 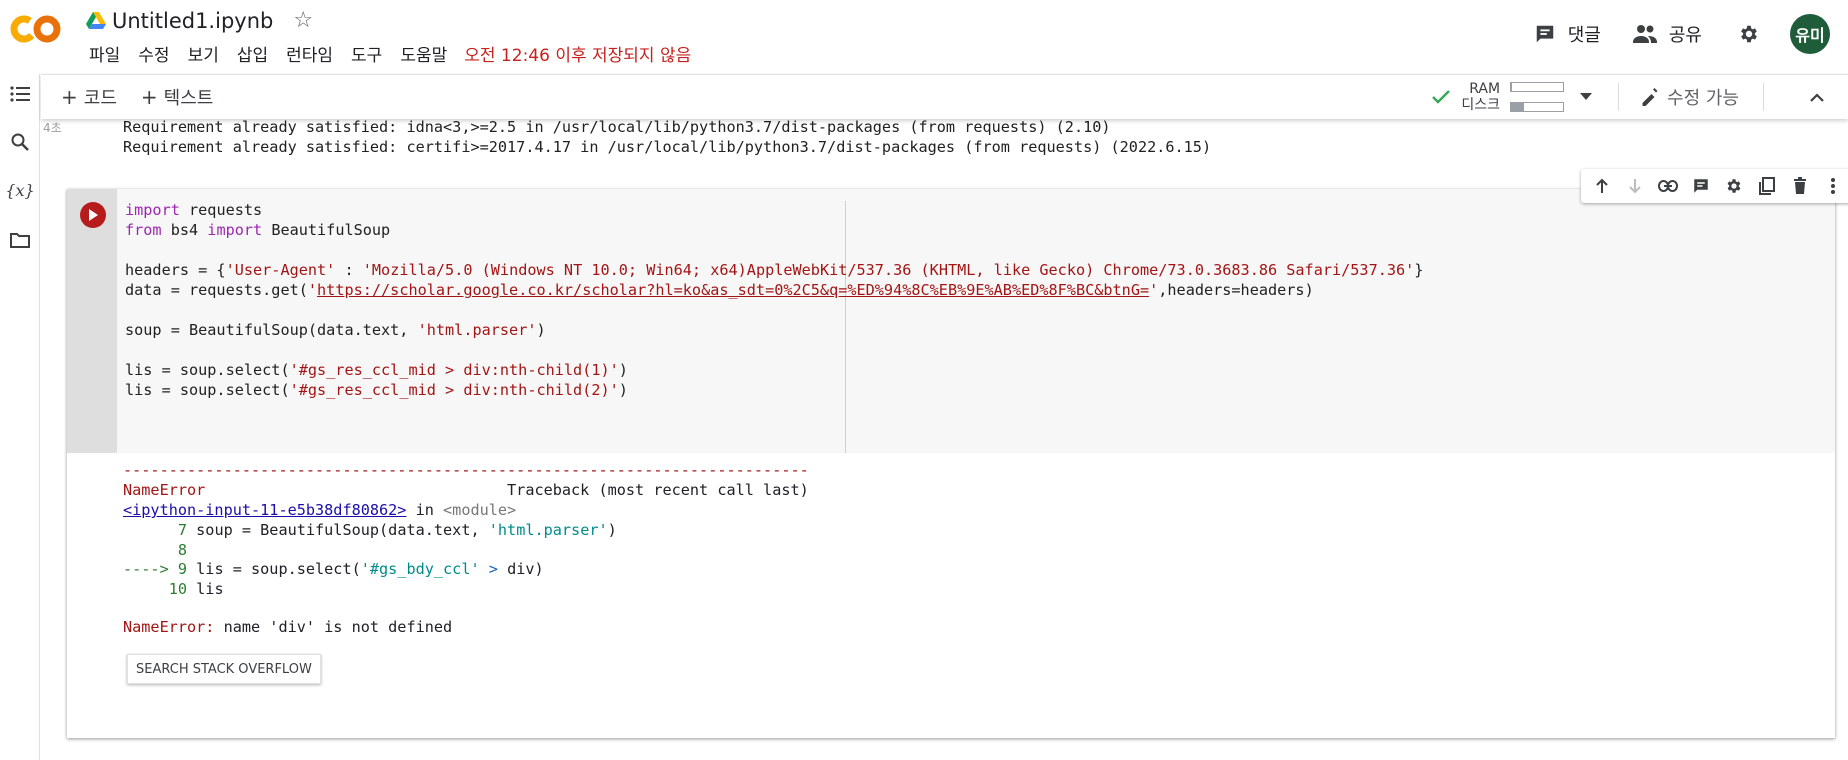 I want to click on ram-label: RAM, so click(x=1485, y=89).